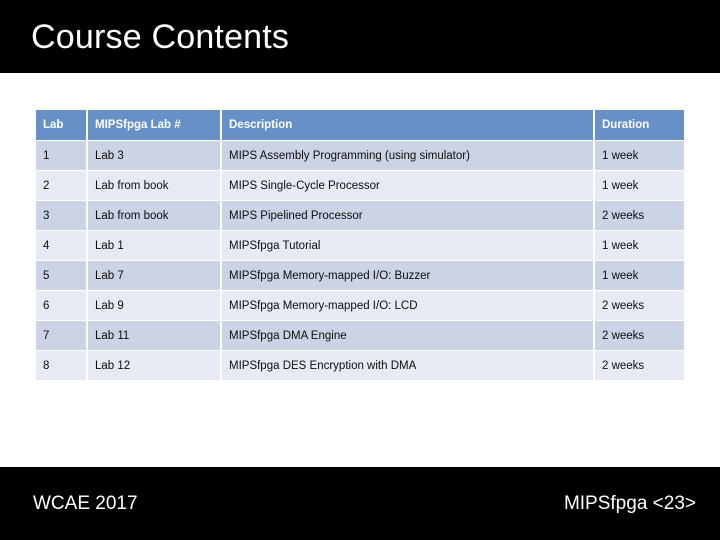  What do you see at coordinates (155, 336) in the screenshot?
I see `cell-mipsfpga-lab: Lab 11` at bounding box center [155, 336].